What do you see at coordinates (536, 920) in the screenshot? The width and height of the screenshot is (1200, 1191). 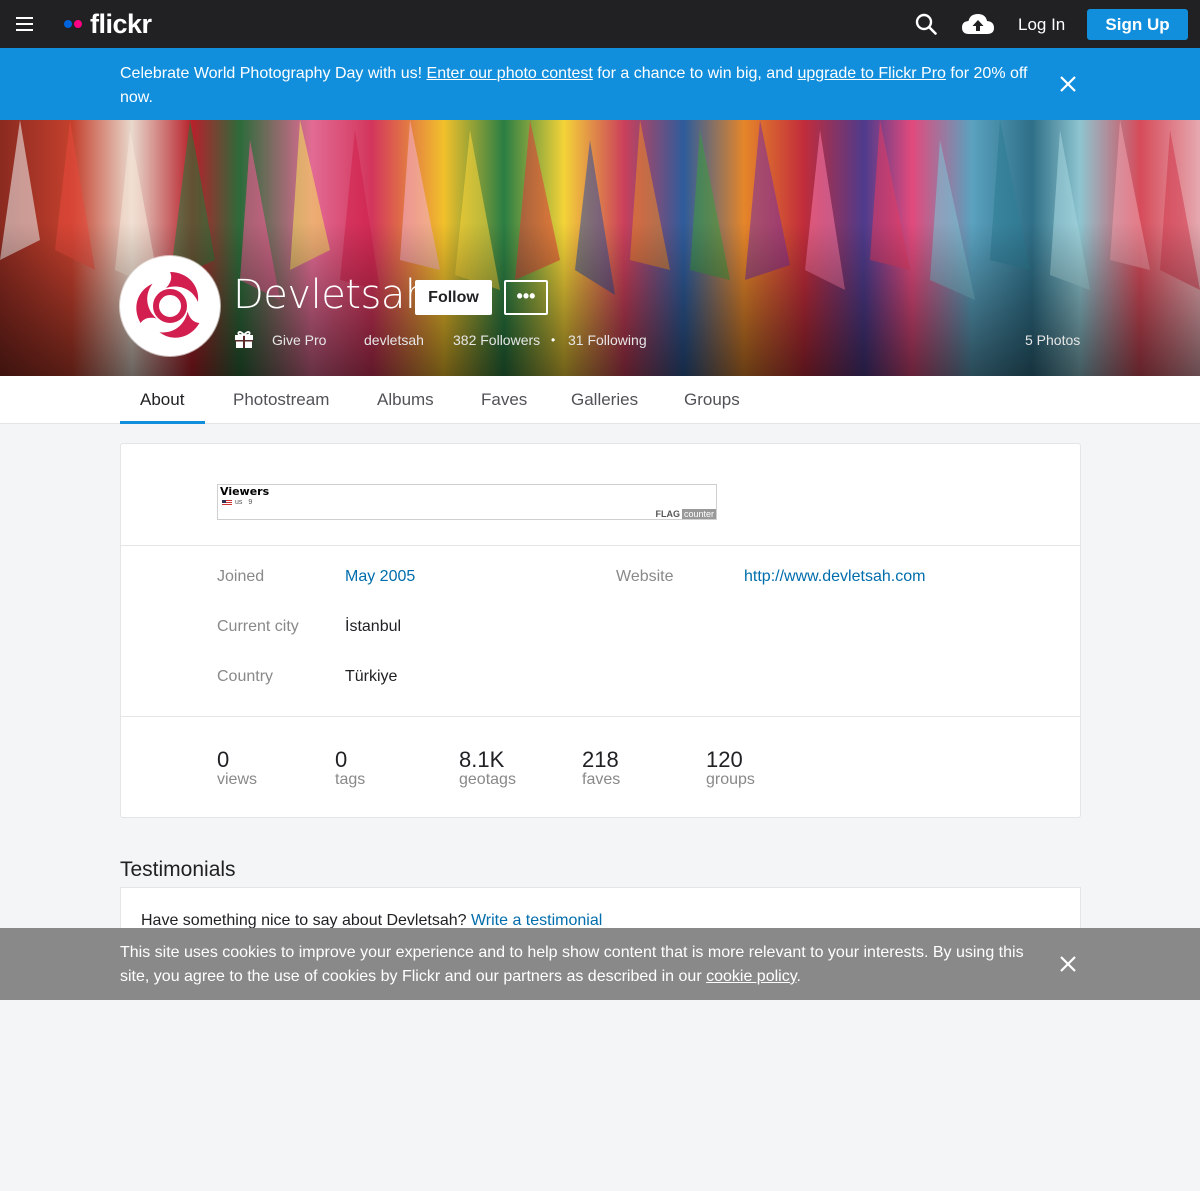 I see `write-testimonial-link: Write a testimonial` at bounding box center [536, 920].